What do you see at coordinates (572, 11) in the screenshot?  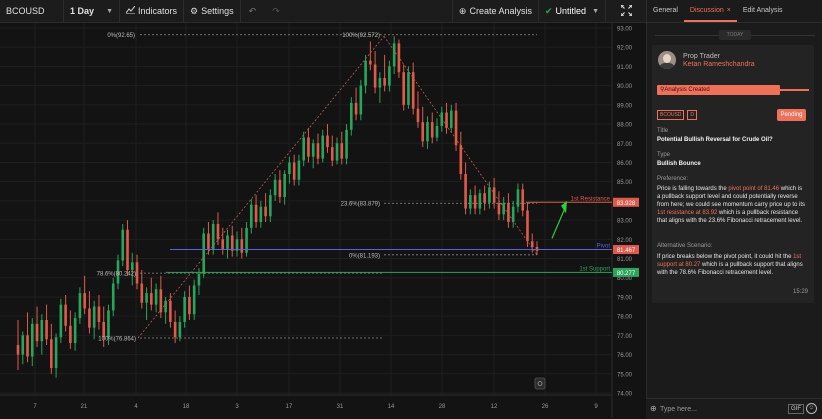 I see `layout-selector: ✔ Untitled ▼` at bounding box center [572, 11].